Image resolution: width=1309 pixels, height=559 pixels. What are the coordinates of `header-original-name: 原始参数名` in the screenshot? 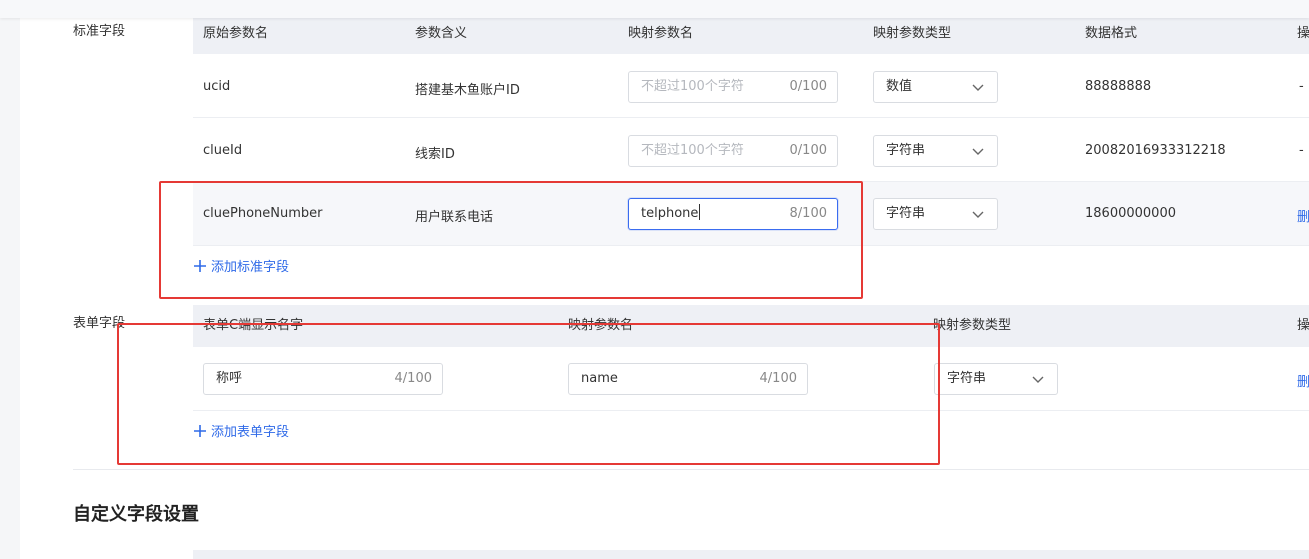 It's located at (236, 33).